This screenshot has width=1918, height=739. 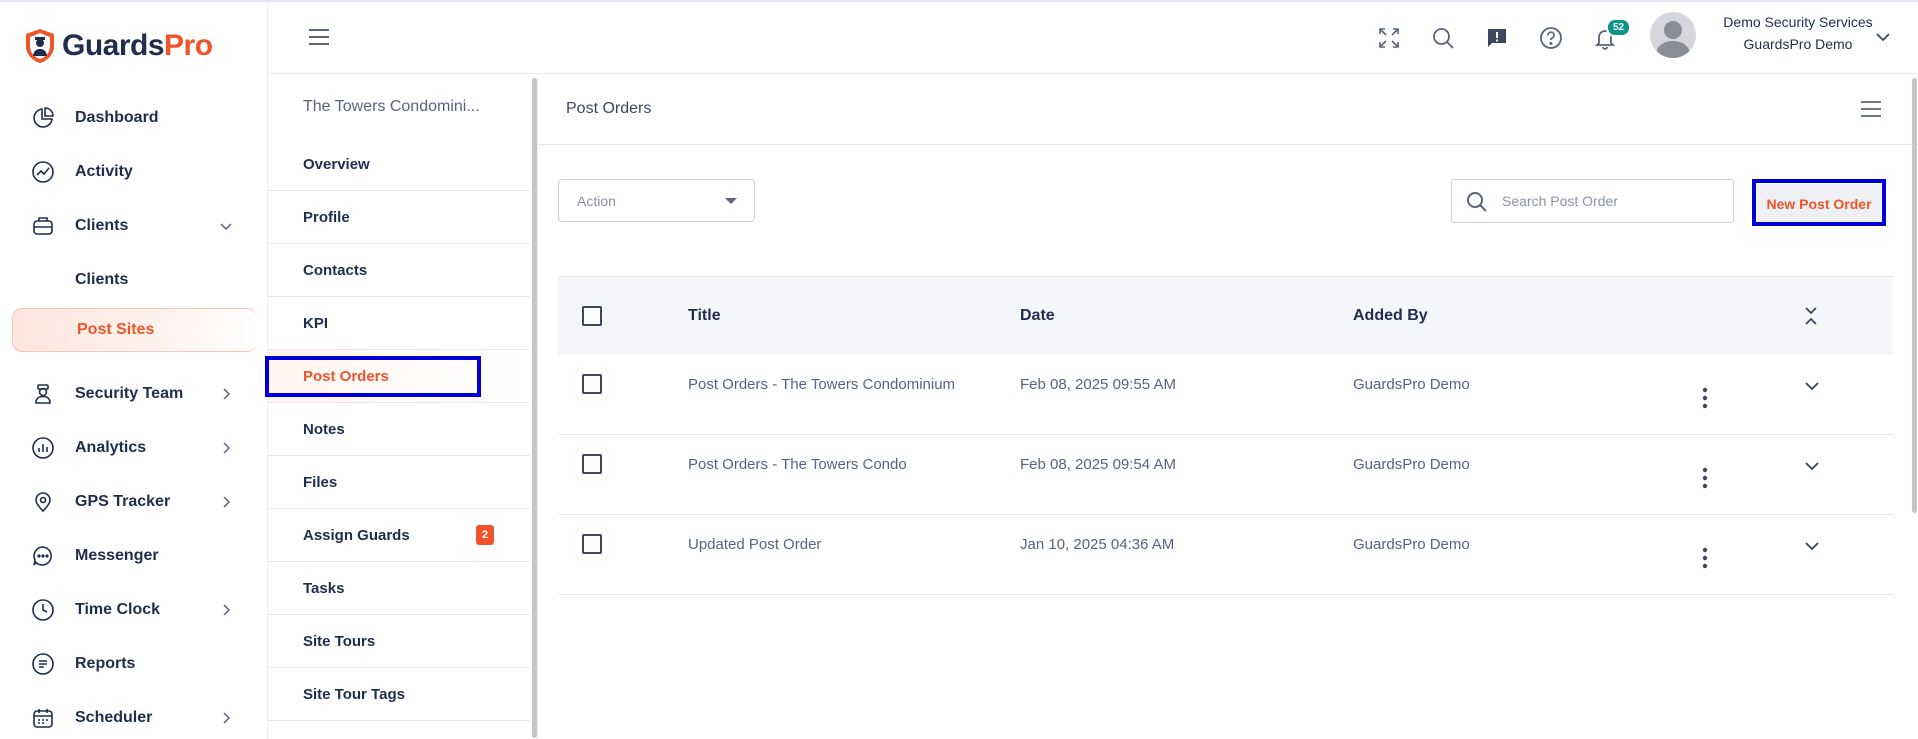 What do you see at coordinates (1811, 316) in the screenshot?
I see `collapse-expand-icon` at bounding box center [1811, 316].